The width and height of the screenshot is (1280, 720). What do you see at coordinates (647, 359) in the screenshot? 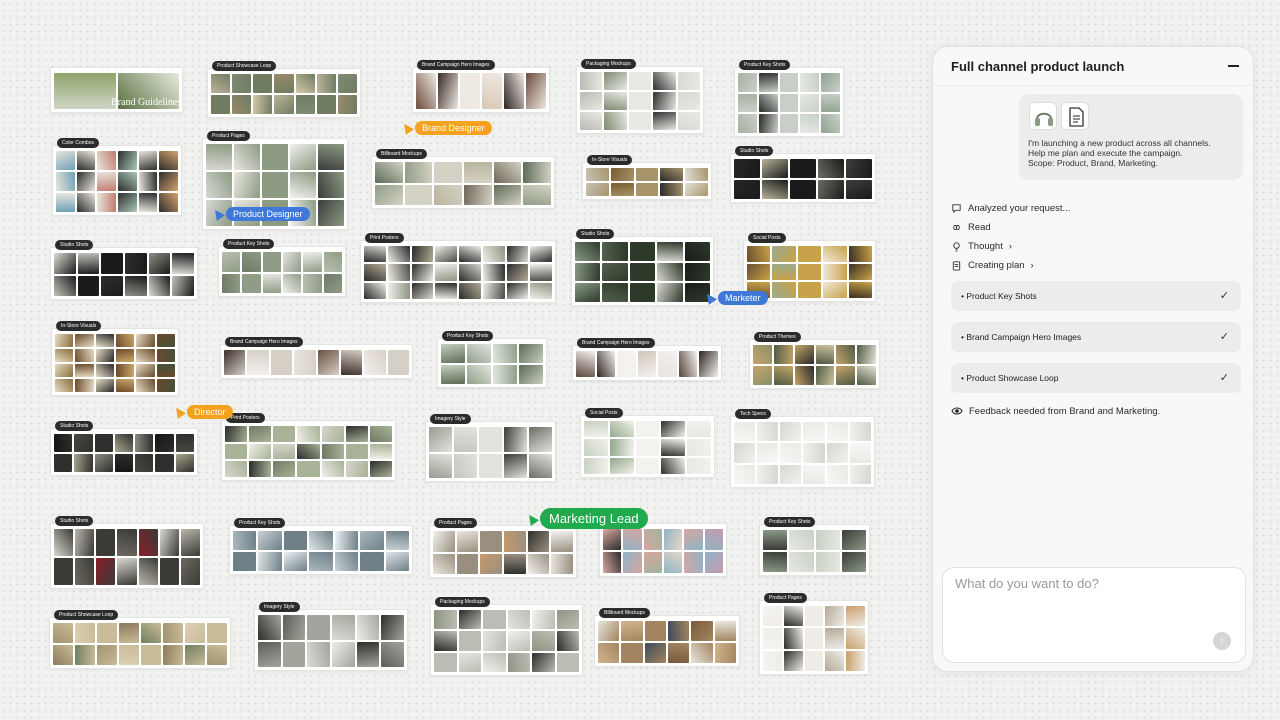
I see `moodboard-card: Brand Campaign Hero Images` at bounding box center [647, 359].